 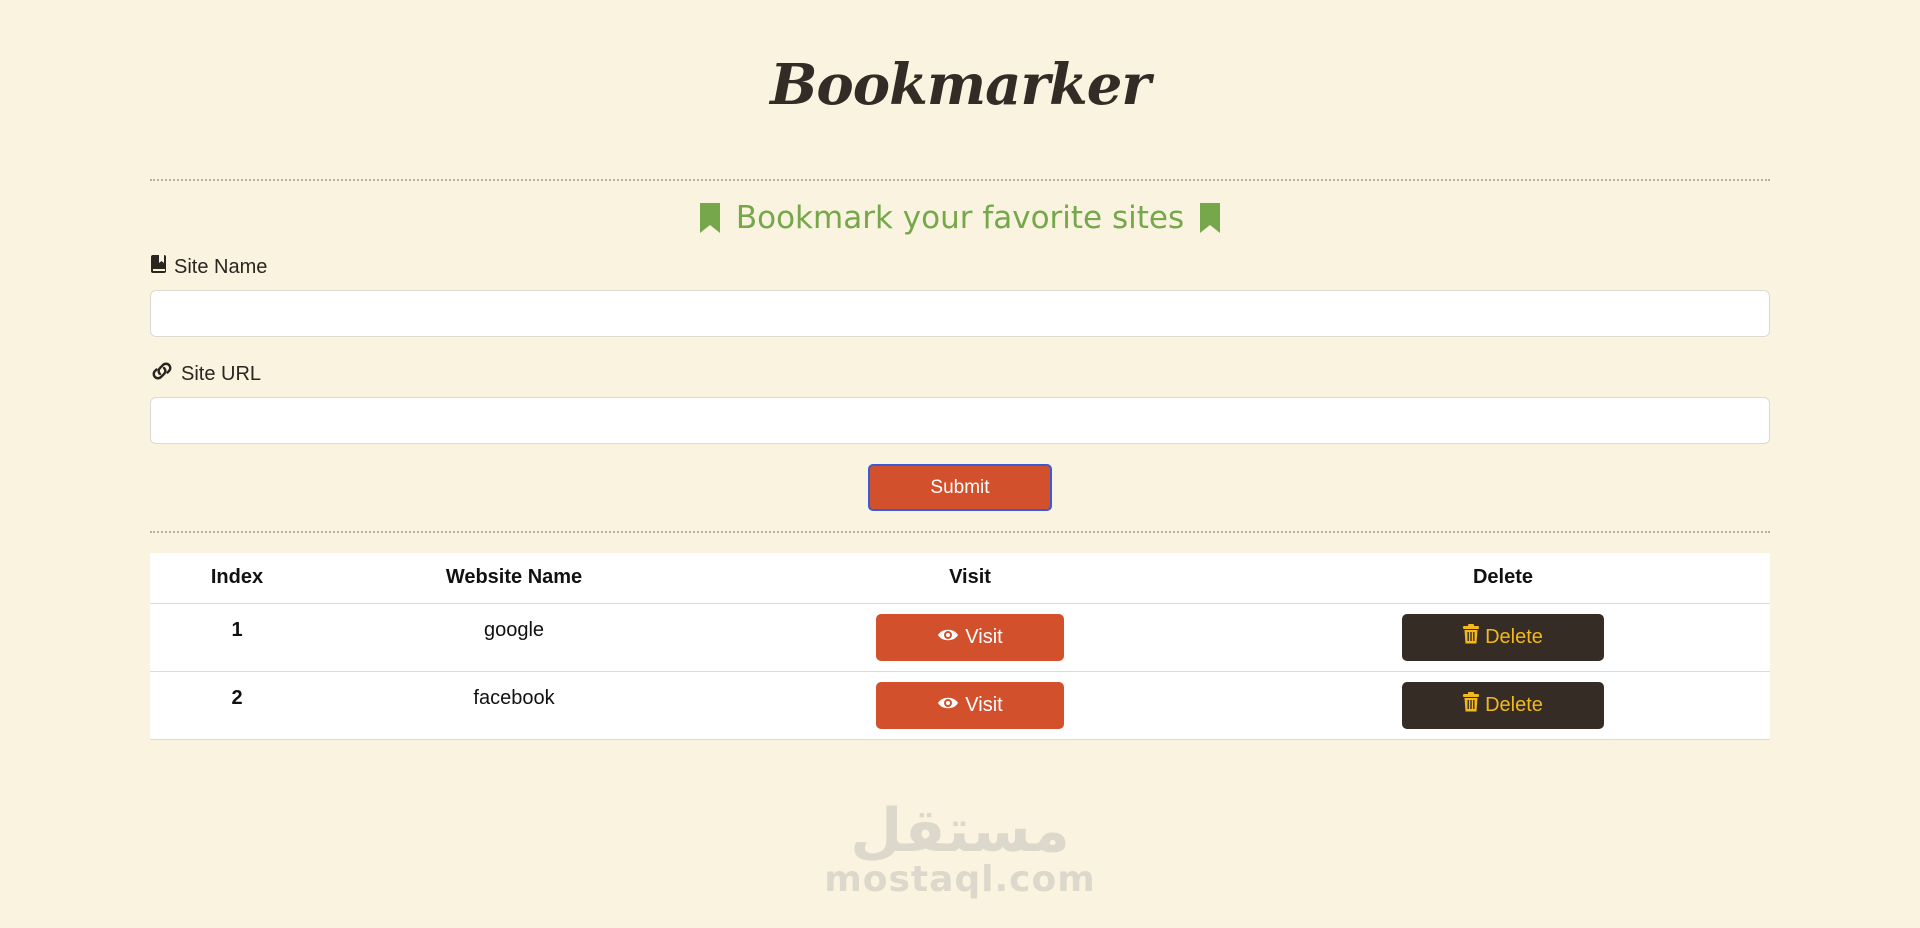 I want to click on link-icon, so click(x=162, y=374).